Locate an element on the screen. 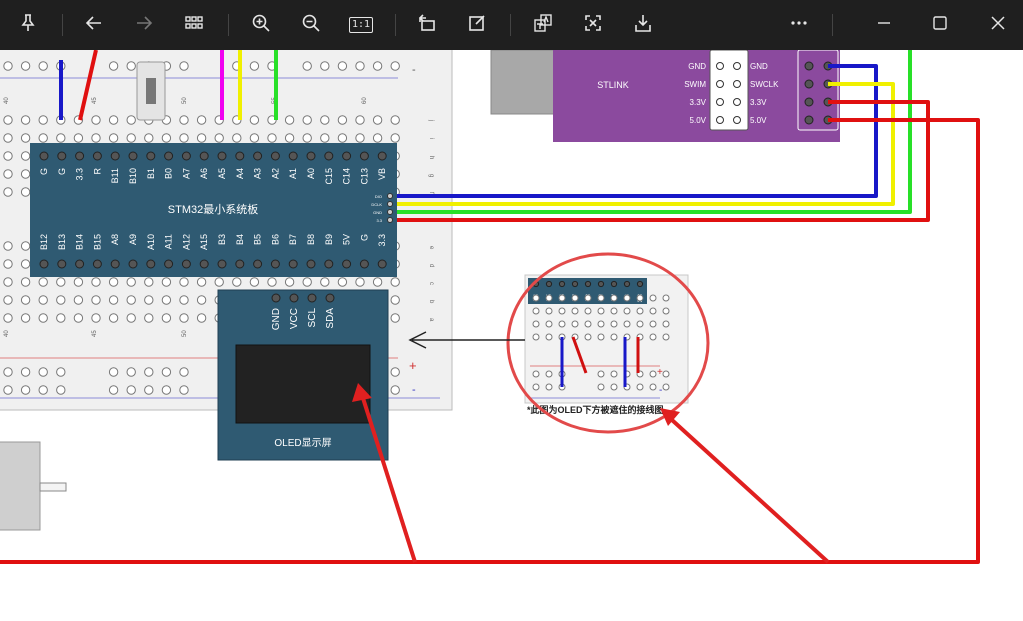 The height and width of the screenshot is (621, 1023). more-button is located at coordinates (799, 25).